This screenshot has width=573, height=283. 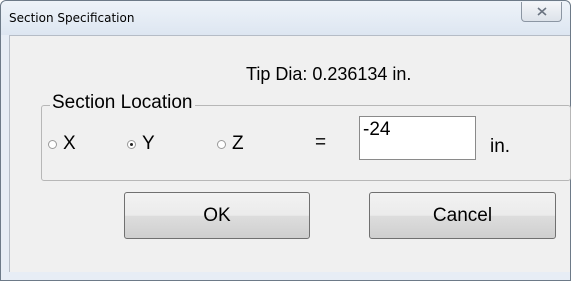 I want to click on equals-sign: =, so click(x=321, y=142).